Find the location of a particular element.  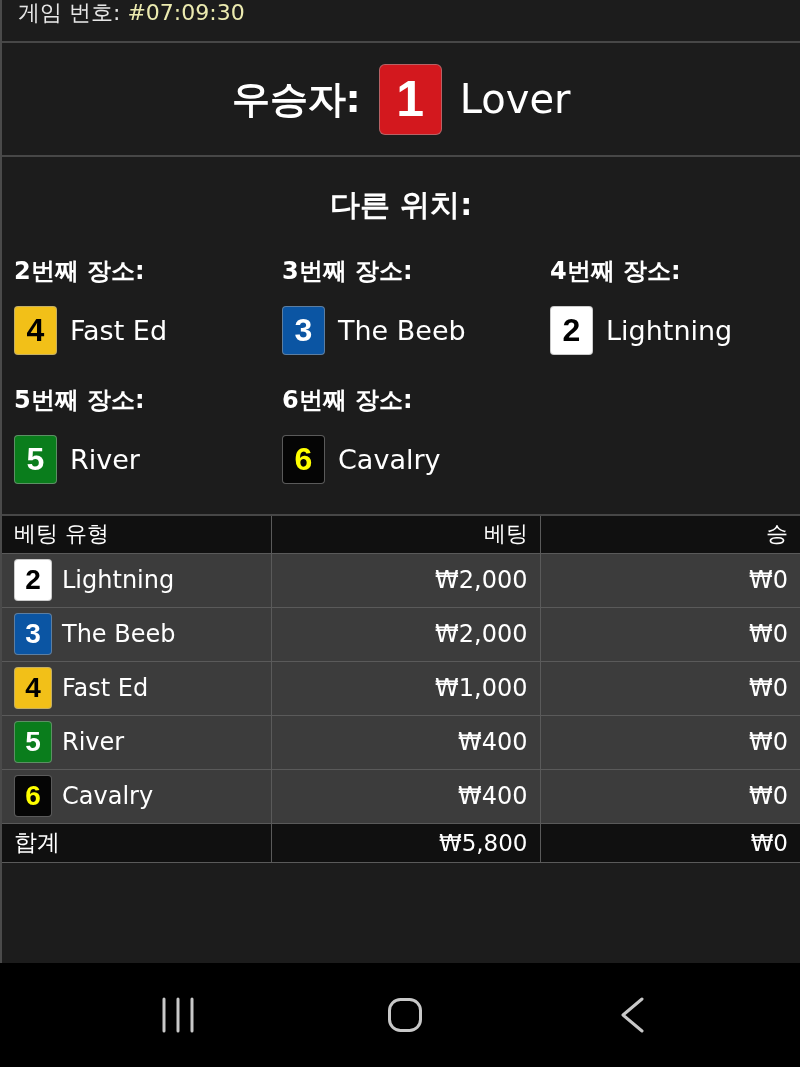

table-cell: ₩1,000 is located at coordinates (405, 688).